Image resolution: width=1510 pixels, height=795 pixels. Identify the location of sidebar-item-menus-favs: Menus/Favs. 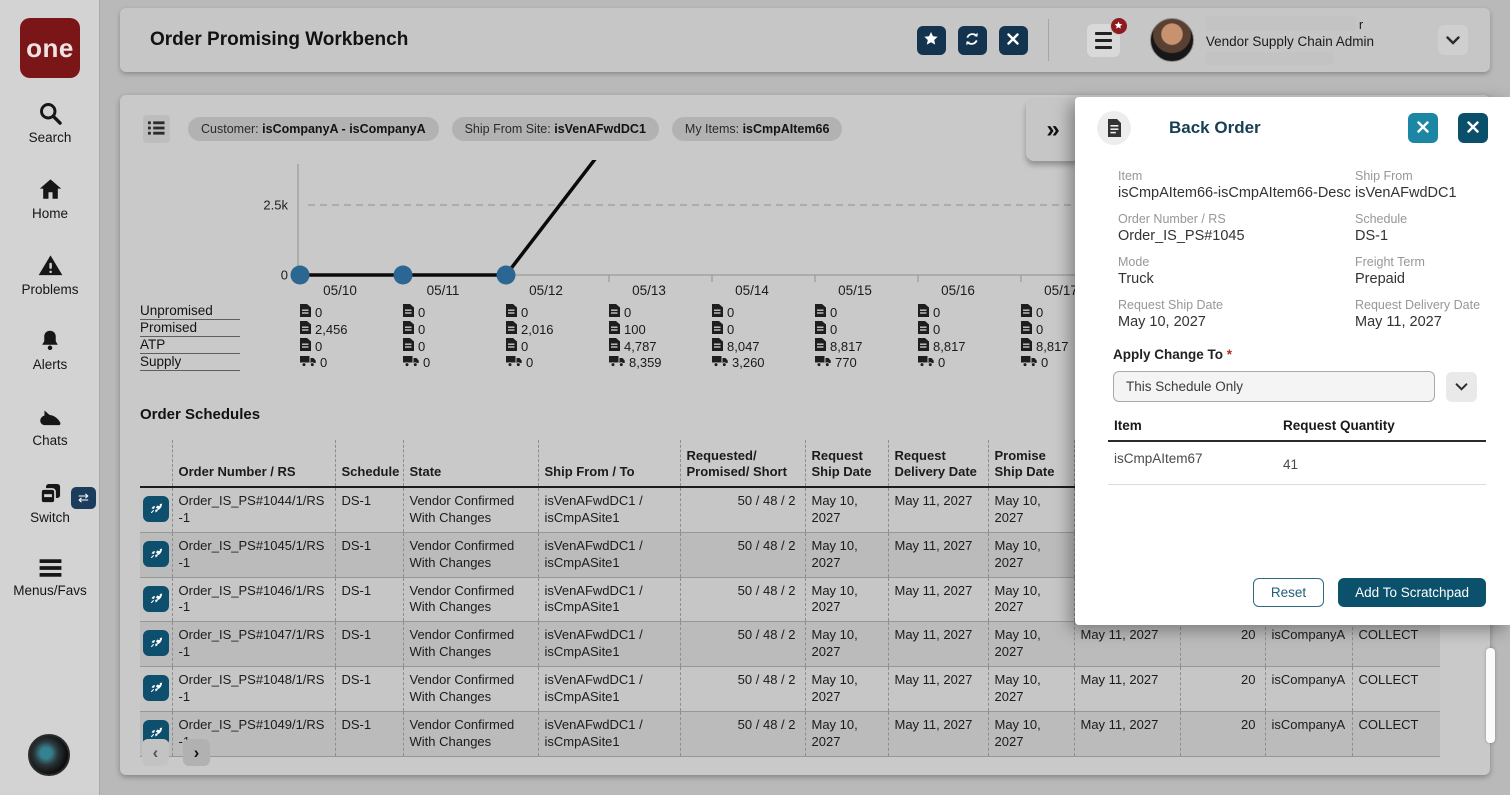
(50, 577).